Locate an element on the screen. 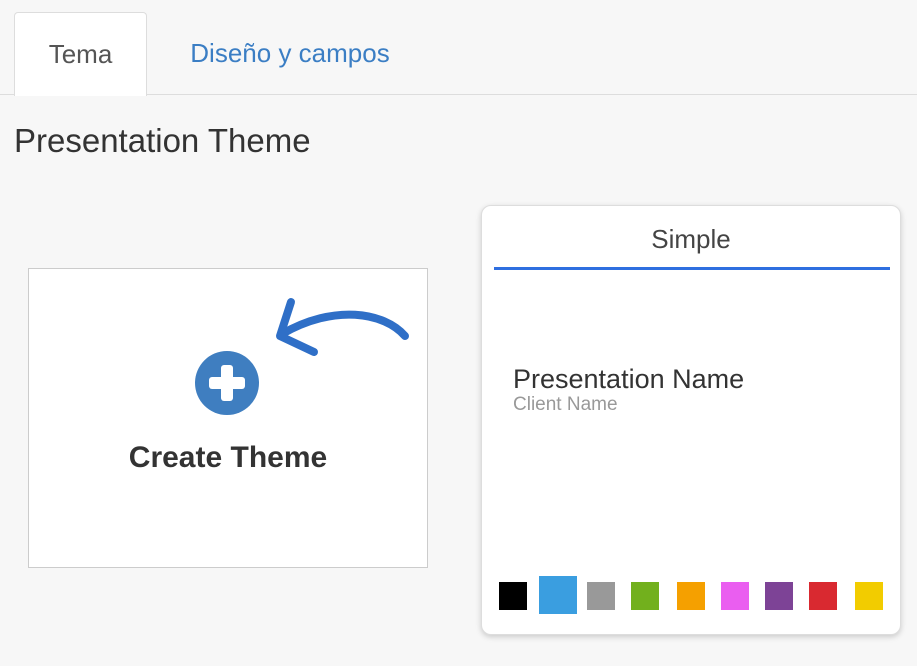 The height and width of the screenshot is (666, 917). swatch-green is located at coordinates (645, 596).